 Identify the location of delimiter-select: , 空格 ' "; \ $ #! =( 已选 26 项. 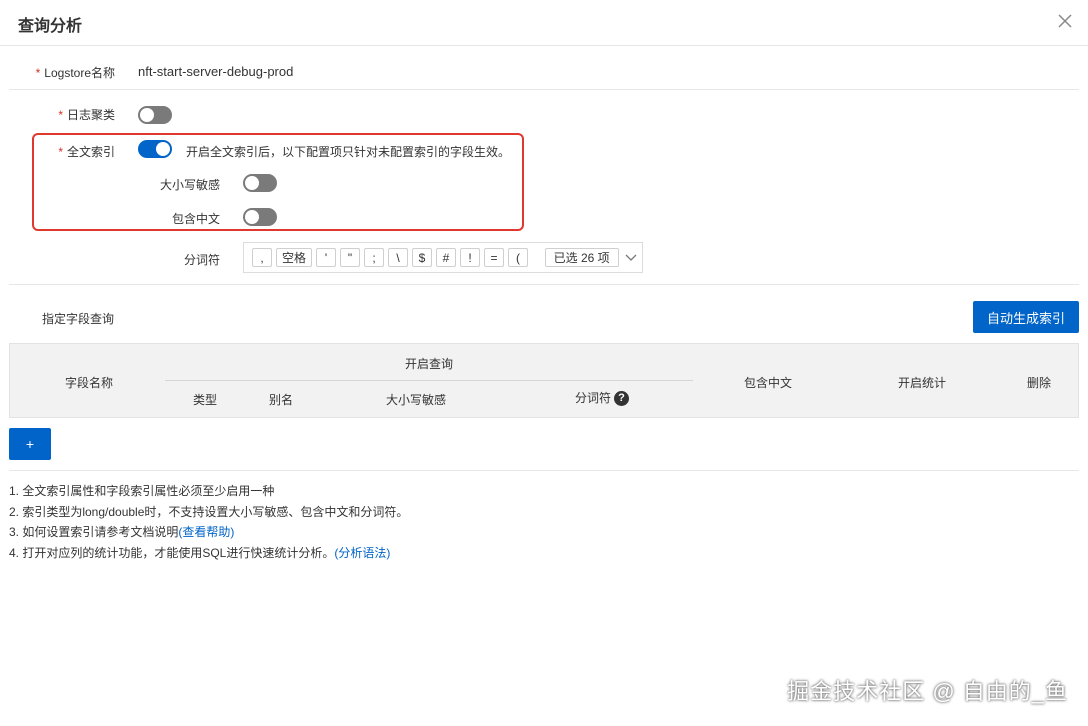
(443, 257).